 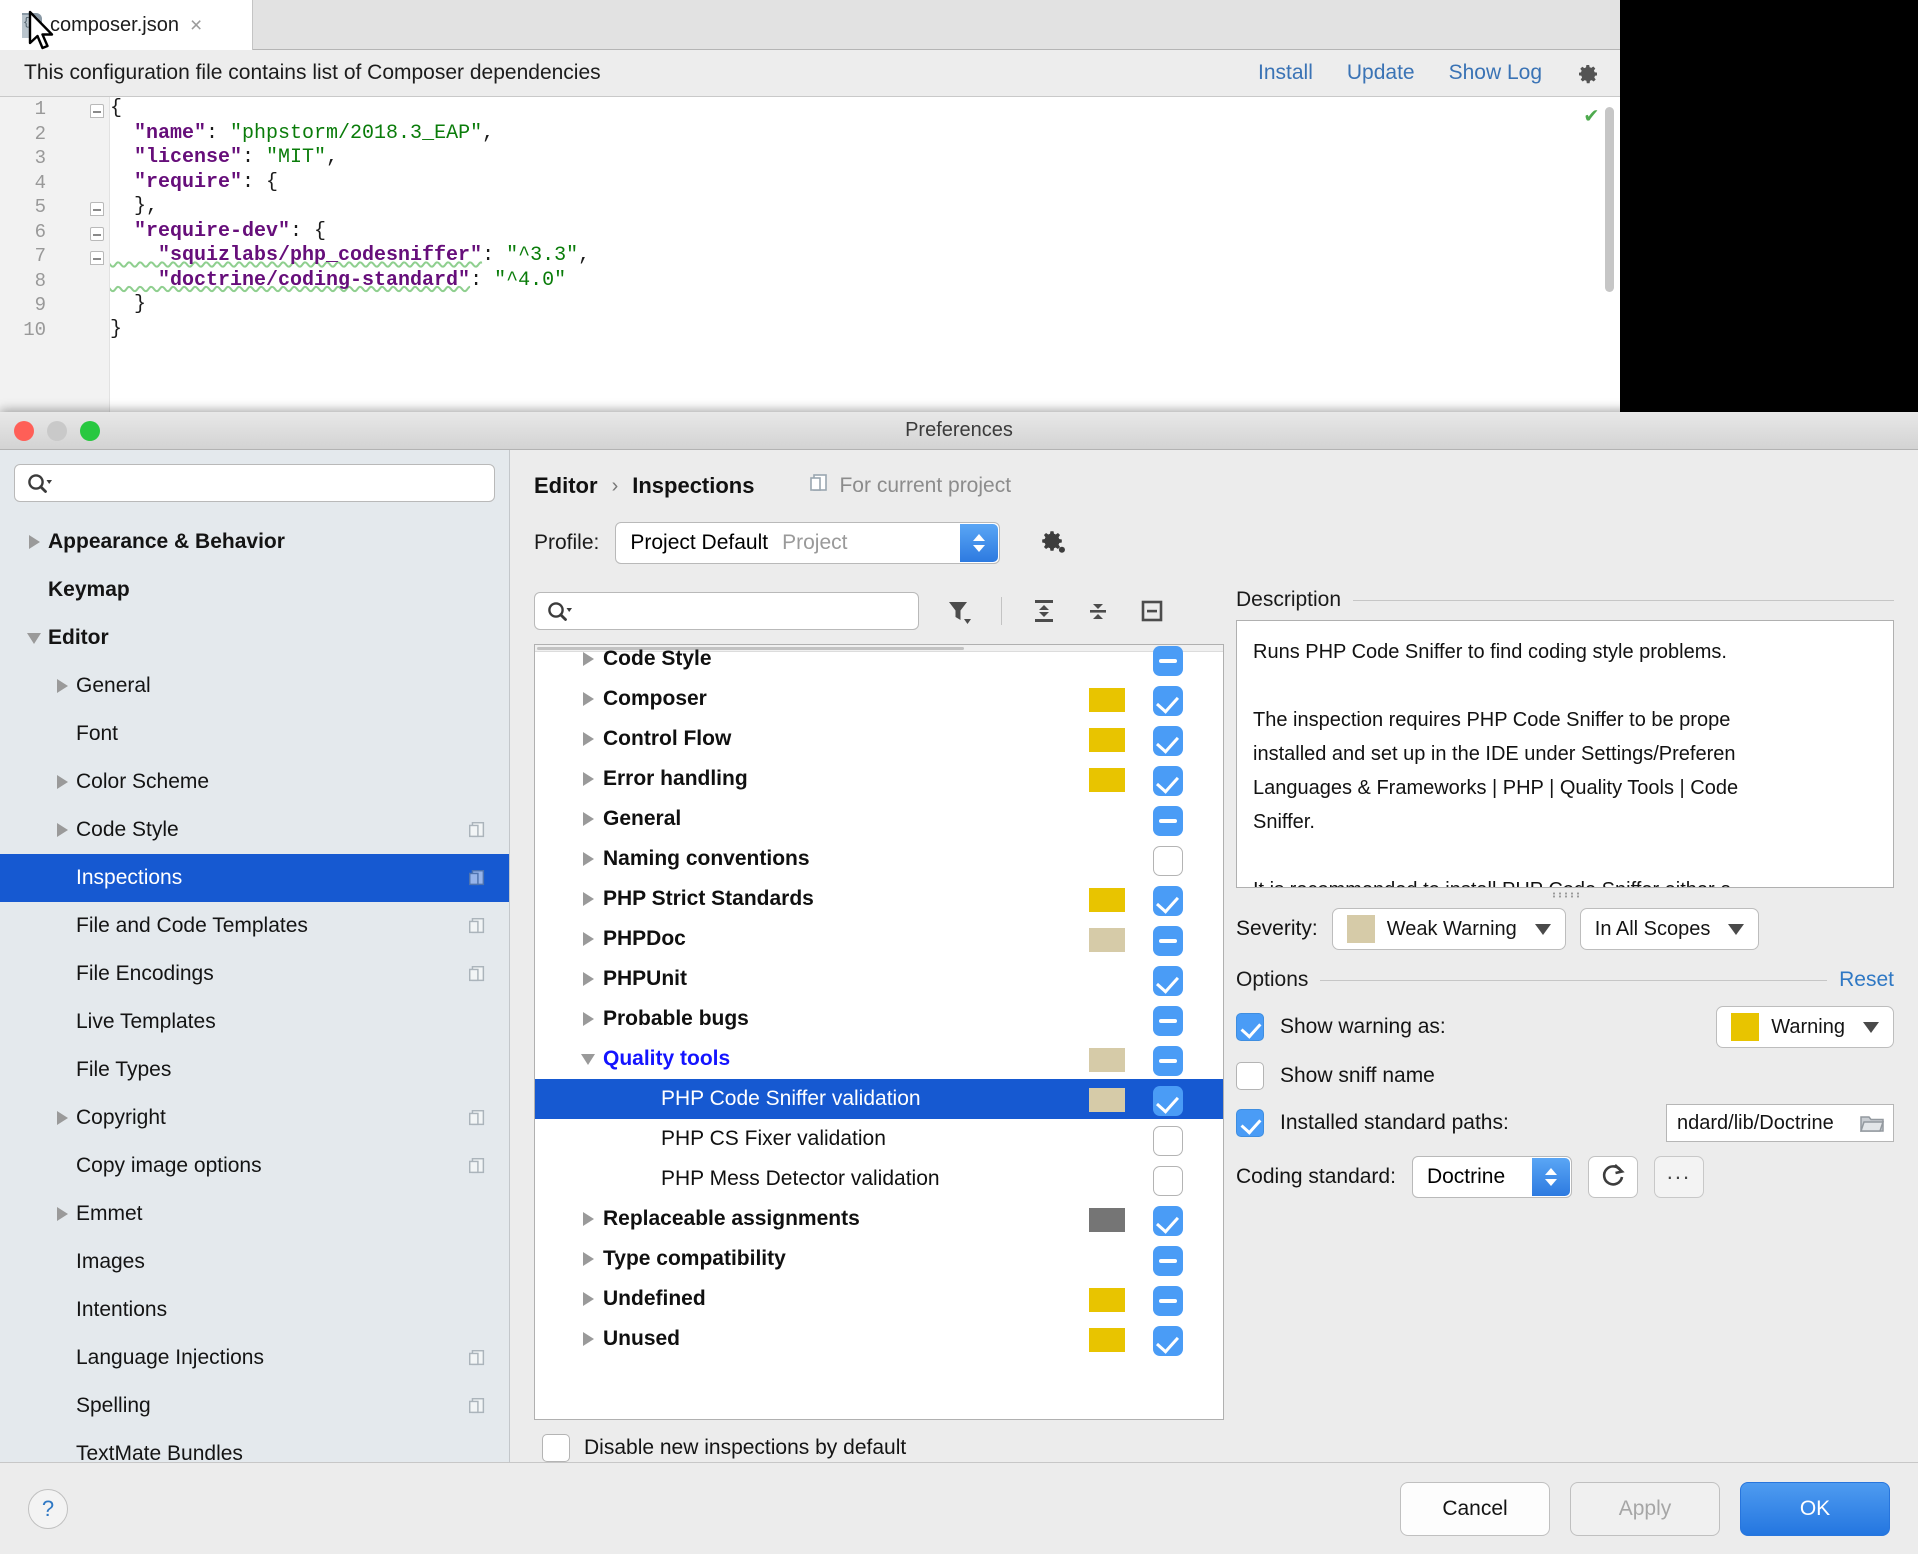 What do you see at coordinates (1669, 929) in the screenshot?
I see `scope-select: In All Scopes` at bounding box center [1669, 929].